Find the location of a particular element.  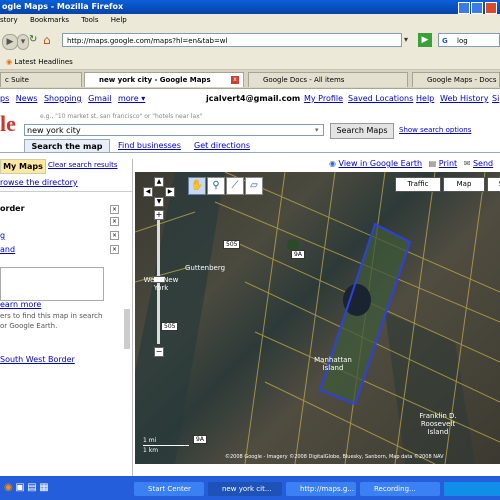

zoom-out-button: − is located at coordinates (159, 352).